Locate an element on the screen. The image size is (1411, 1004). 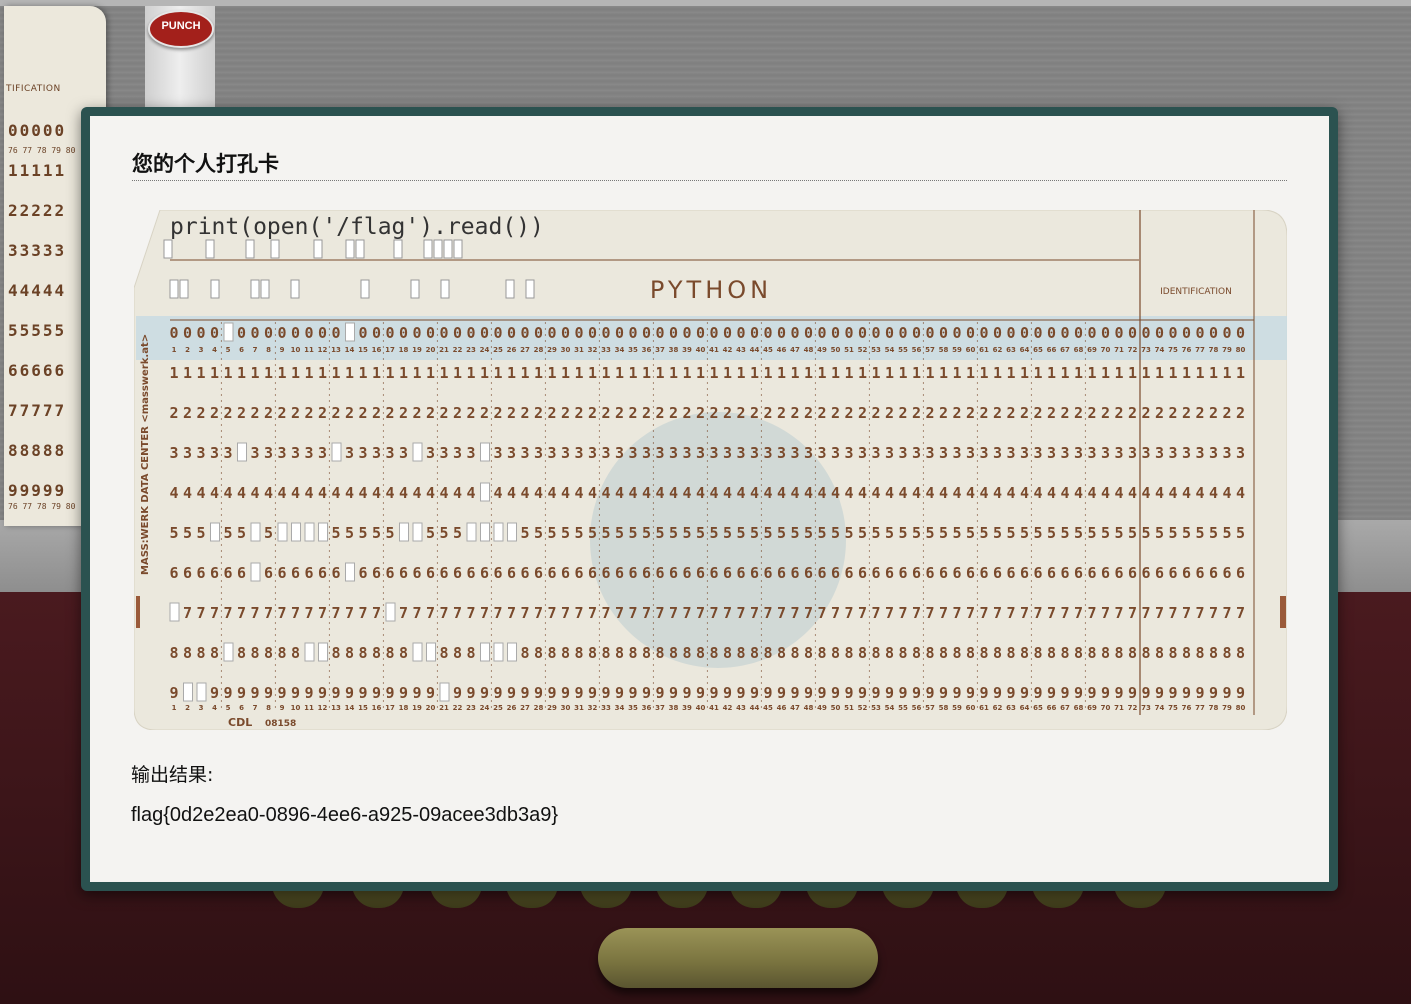
card-digit: 0 is located at coordinates (1172, 333).